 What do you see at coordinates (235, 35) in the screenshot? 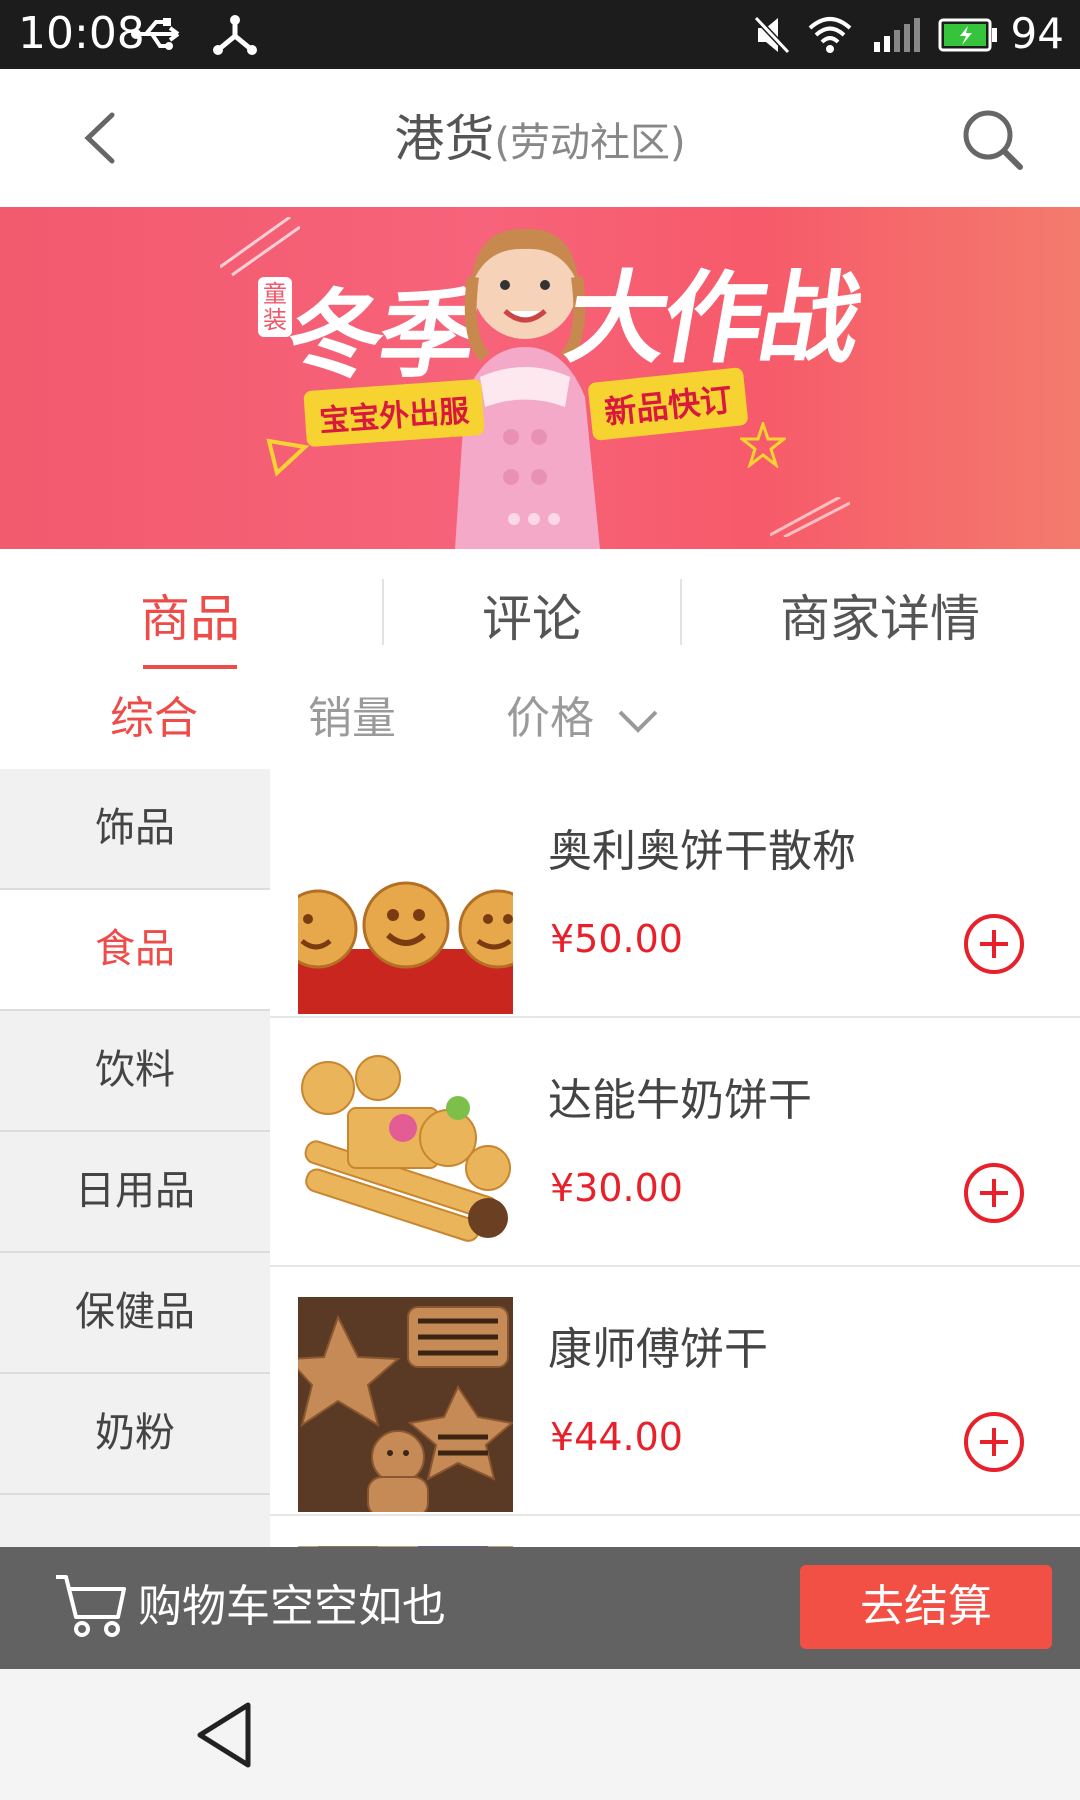
I see `debug-icon` at bounding box center [235, 35].